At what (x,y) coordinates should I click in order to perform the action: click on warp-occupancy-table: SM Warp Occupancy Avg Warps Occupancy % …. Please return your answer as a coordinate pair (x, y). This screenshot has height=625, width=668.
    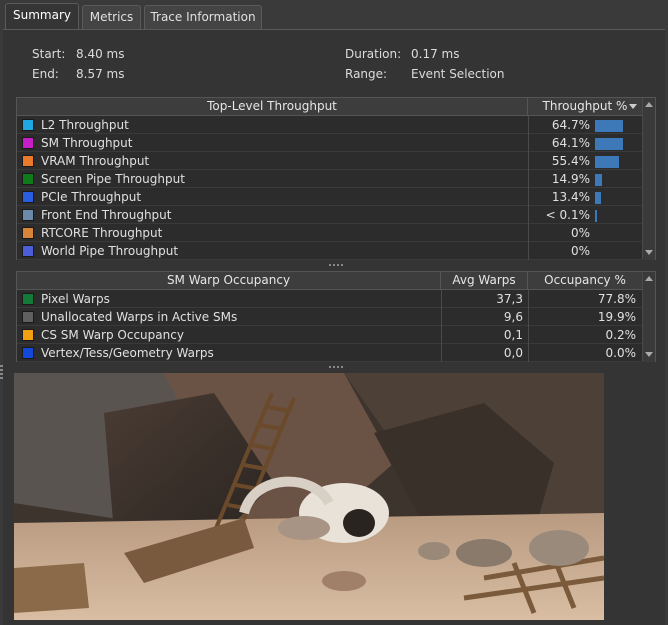
    Looking at the image, I should click on (336, 316).